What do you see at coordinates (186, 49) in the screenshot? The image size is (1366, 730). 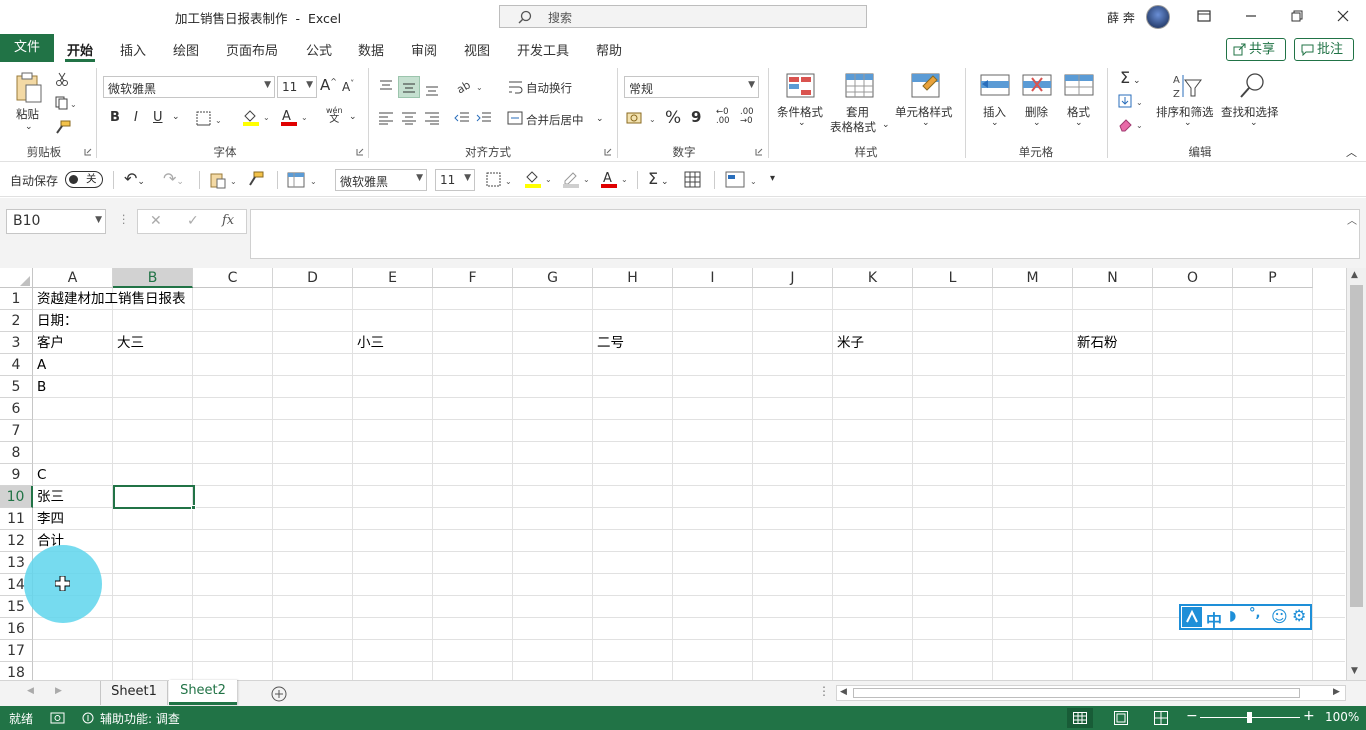 I see `tab-draw: 绘图` at bounding box center [186, 49].